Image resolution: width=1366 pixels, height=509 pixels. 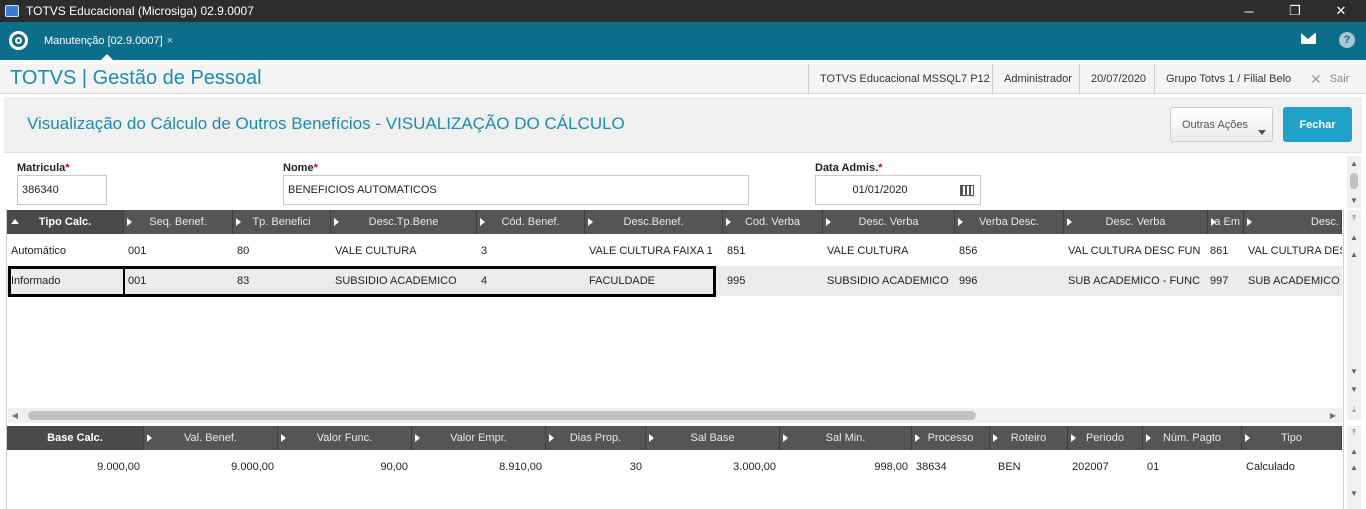 What do you see at coordinates (931, 467) in the screenshot?
I see `table-cell: 38634` at bounding box center [931, 467].